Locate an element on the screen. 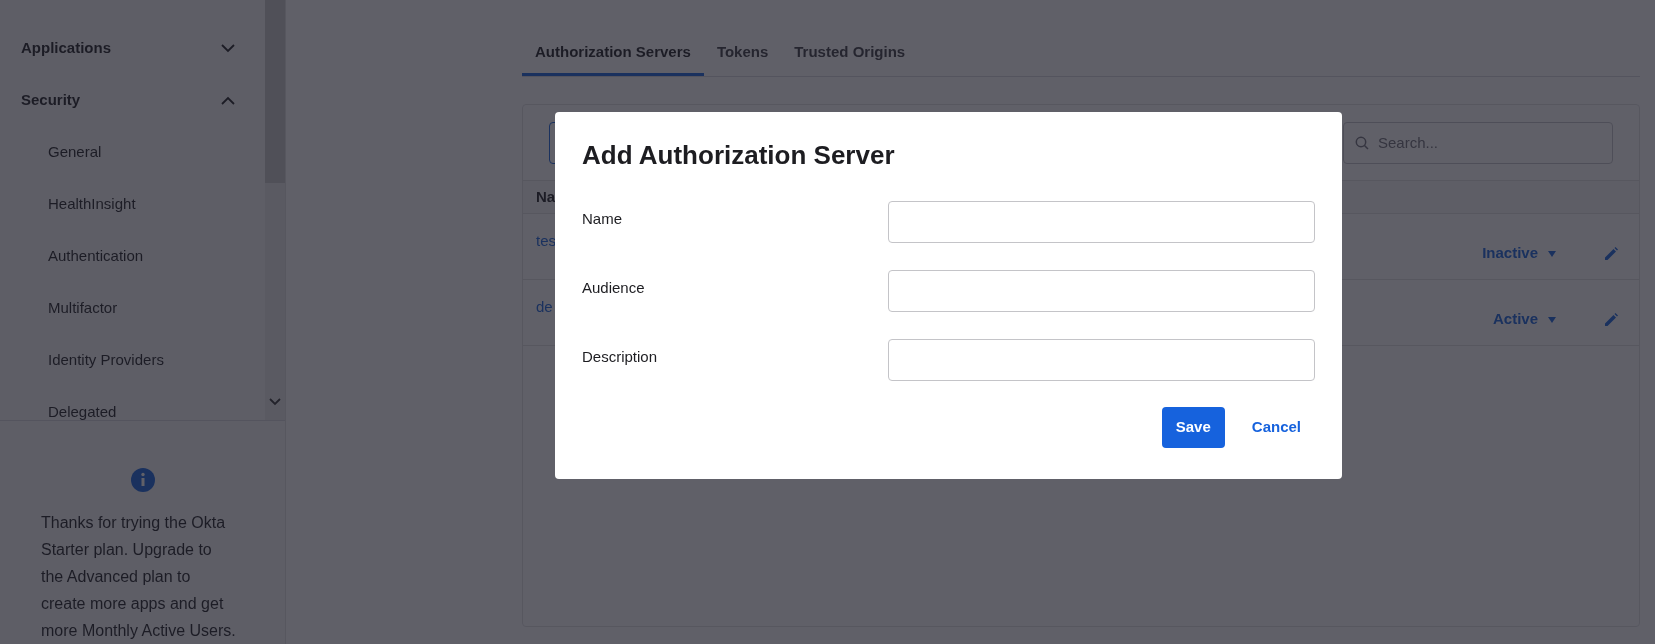 The height and width of the screenshot is (644, 1655). tab: Trusted Origins is located at coordinates (850, 54).